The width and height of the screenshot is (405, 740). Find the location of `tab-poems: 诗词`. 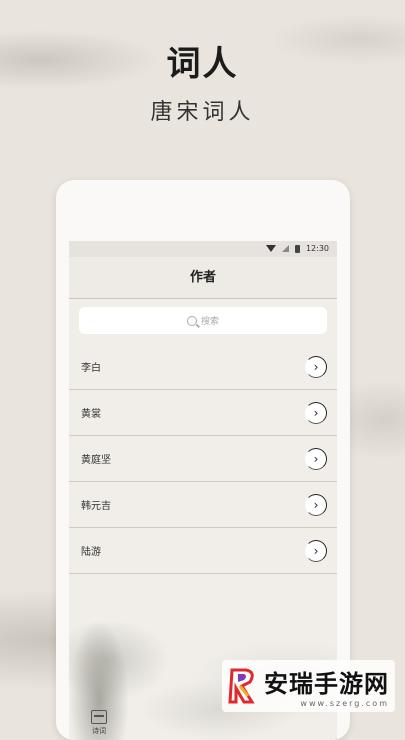

tab-poems: 诗词 is located at coordinates (99, 723).